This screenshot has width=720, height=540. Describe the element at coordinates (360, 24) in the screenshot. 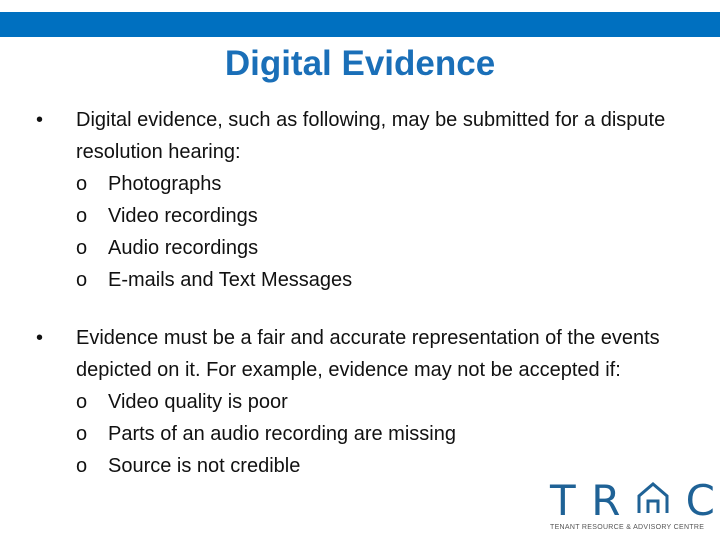

I see `header-accent-bar` at that location.